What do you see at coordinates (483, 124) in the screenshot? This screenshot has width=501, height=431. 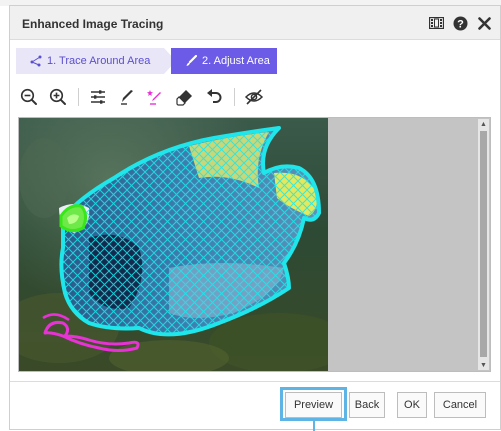 I see `scroll-up-arrow-icon: ▲` at bounding box center [483, 124].